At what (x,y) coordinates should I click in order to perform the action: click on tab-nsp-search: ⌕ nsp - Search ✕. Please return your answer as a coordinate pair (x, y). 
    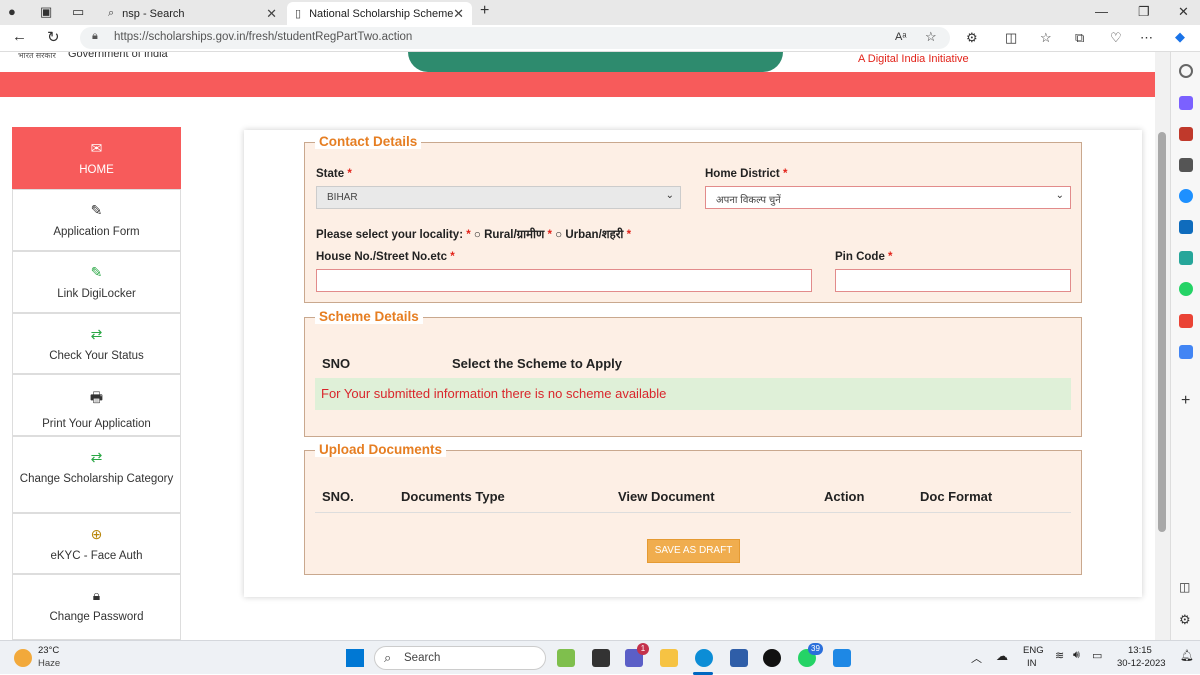
    Looking at the image, I should click on (192, 13).